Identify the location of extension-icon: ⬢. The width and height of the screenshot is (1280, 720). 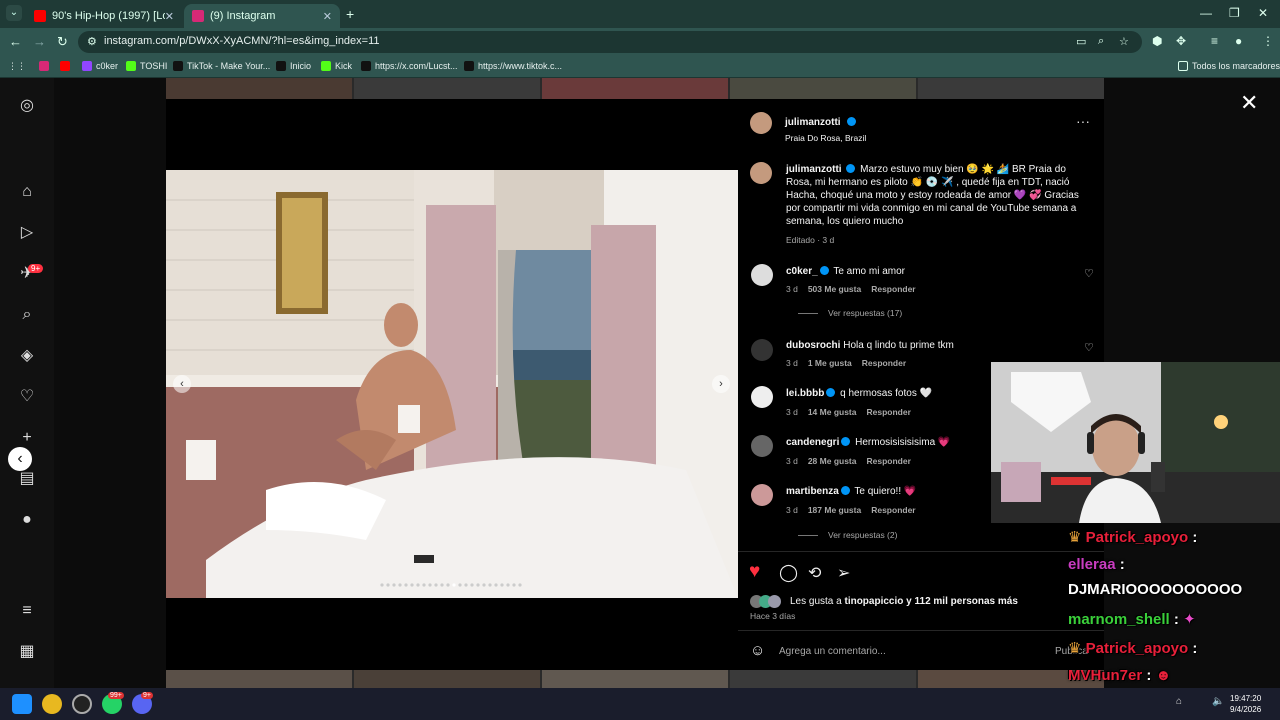
(1157, 41).